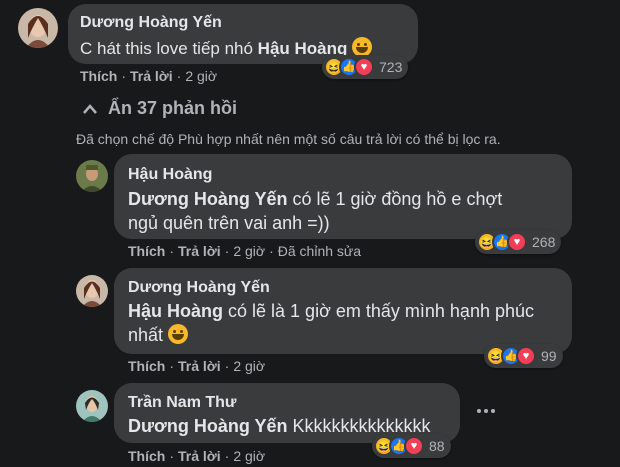  I want to click on reactions-summary: 😆 👍 ♥ 88, so click(411, 446).